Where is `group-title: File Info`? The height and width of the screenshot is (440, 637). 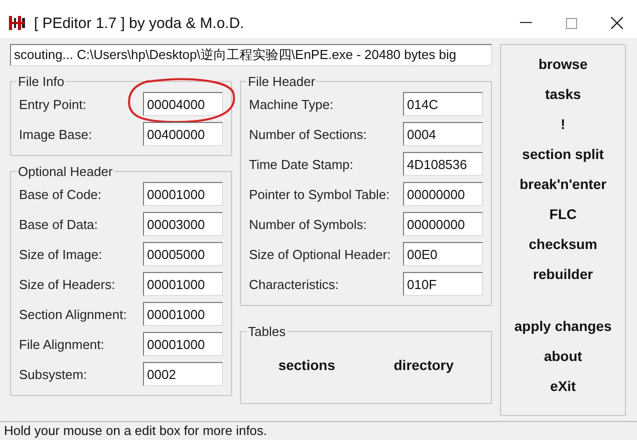
group-title: File Info is located at coordinates (41, 81).